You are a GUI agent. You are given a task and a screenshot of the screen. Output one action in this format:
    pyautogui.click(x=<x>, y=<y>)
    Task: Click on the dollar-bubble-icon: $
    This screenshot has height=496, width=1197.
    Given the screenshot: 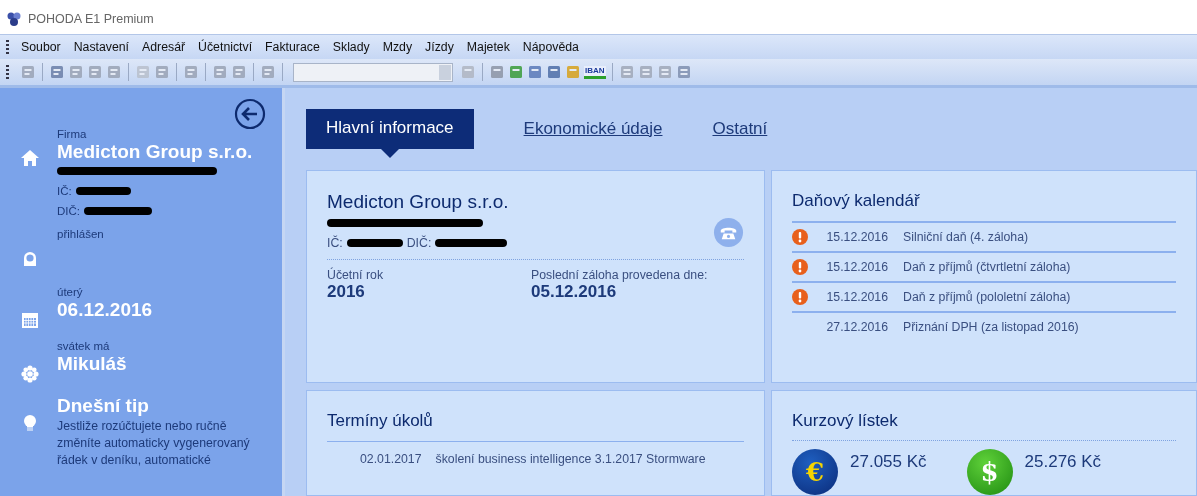 What is the action you would take?
    pyautogui.click(x=989, y=472)
    